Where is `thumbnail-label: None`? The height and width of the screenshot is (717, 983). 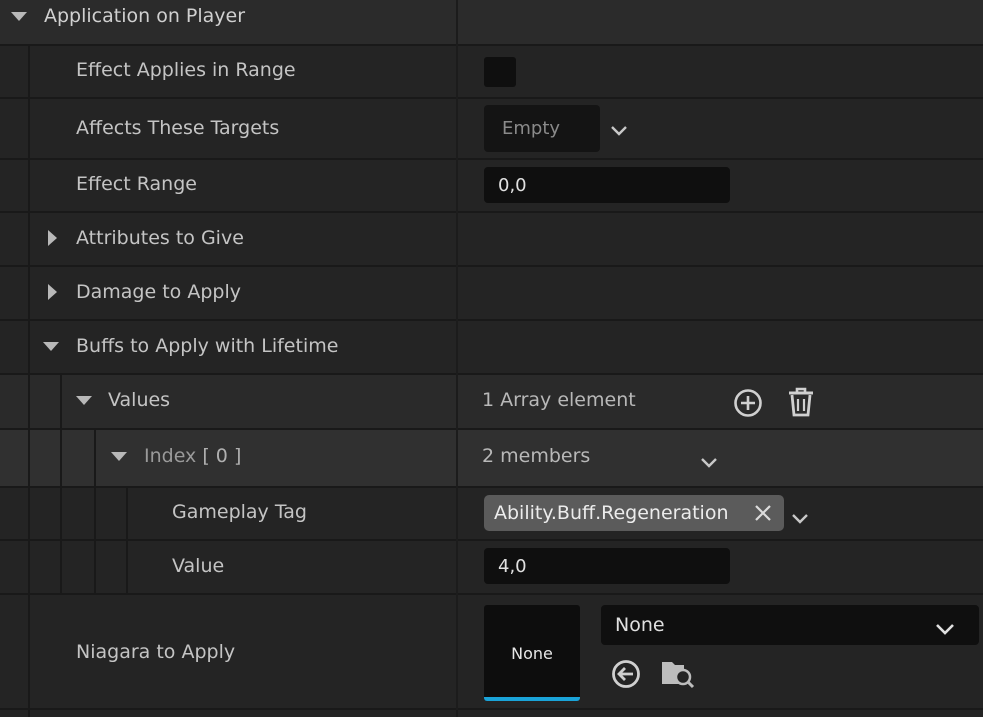 thumbnail-label: None is located at coordinates (532, 653).